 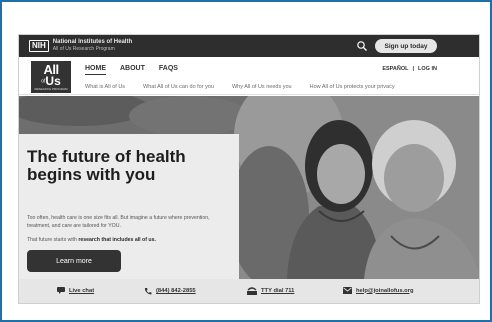 I want to click on phone-icon, so click(x=148, y=291).